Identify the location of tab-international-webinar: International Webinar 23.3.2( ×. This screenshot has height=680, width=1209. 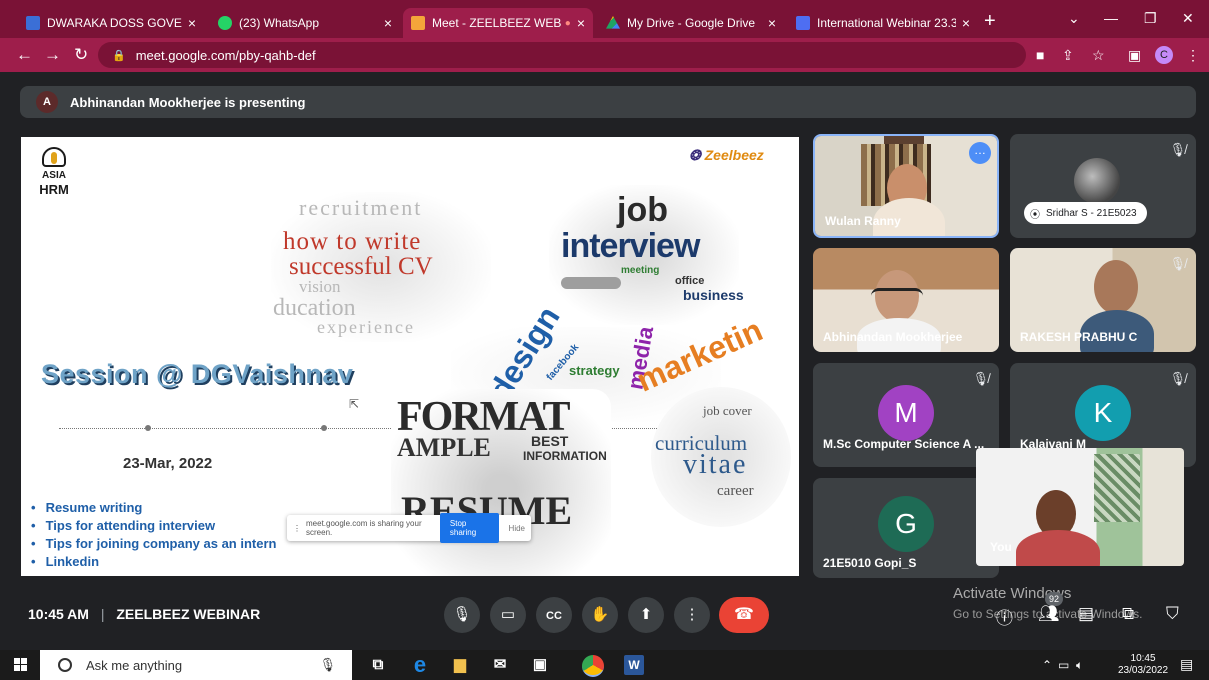
(883, 23).